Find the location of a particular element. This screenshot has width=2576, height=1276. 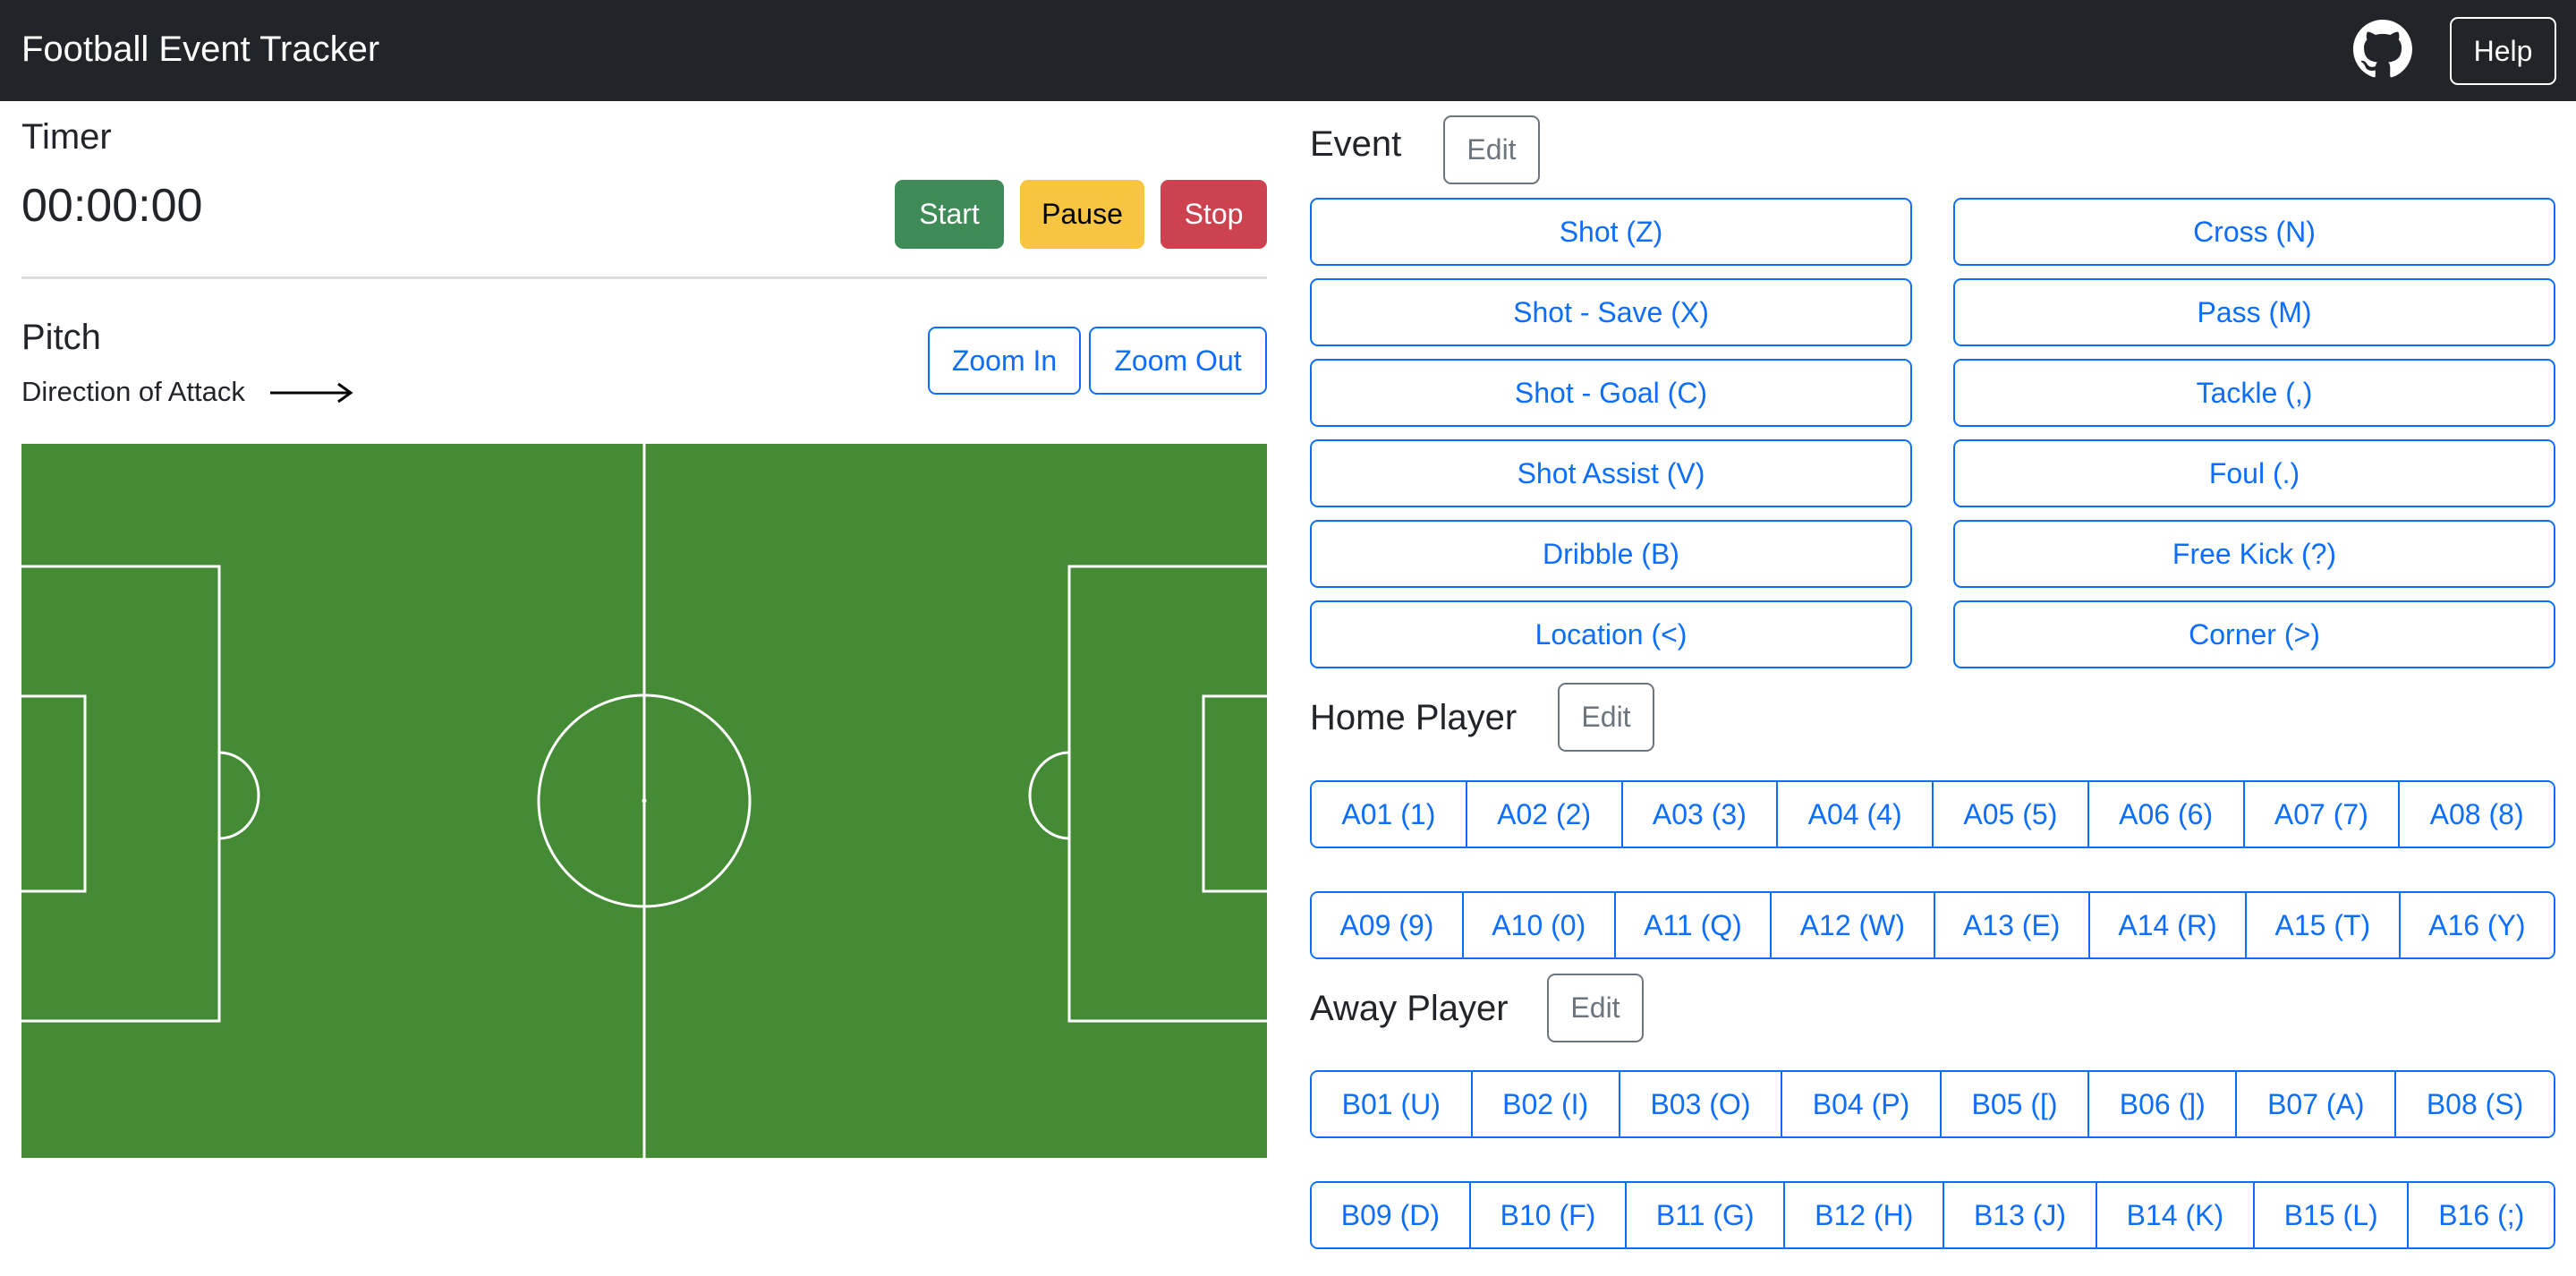

home-player-button: A02 (2) is located at coordinates (1543, 814).